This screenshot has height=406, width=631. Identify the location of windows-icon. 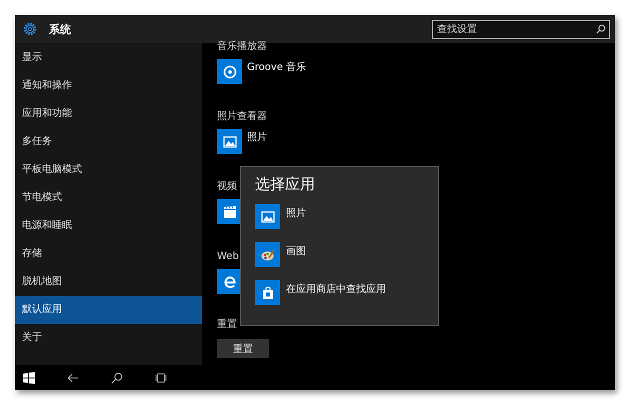
(29, 378).